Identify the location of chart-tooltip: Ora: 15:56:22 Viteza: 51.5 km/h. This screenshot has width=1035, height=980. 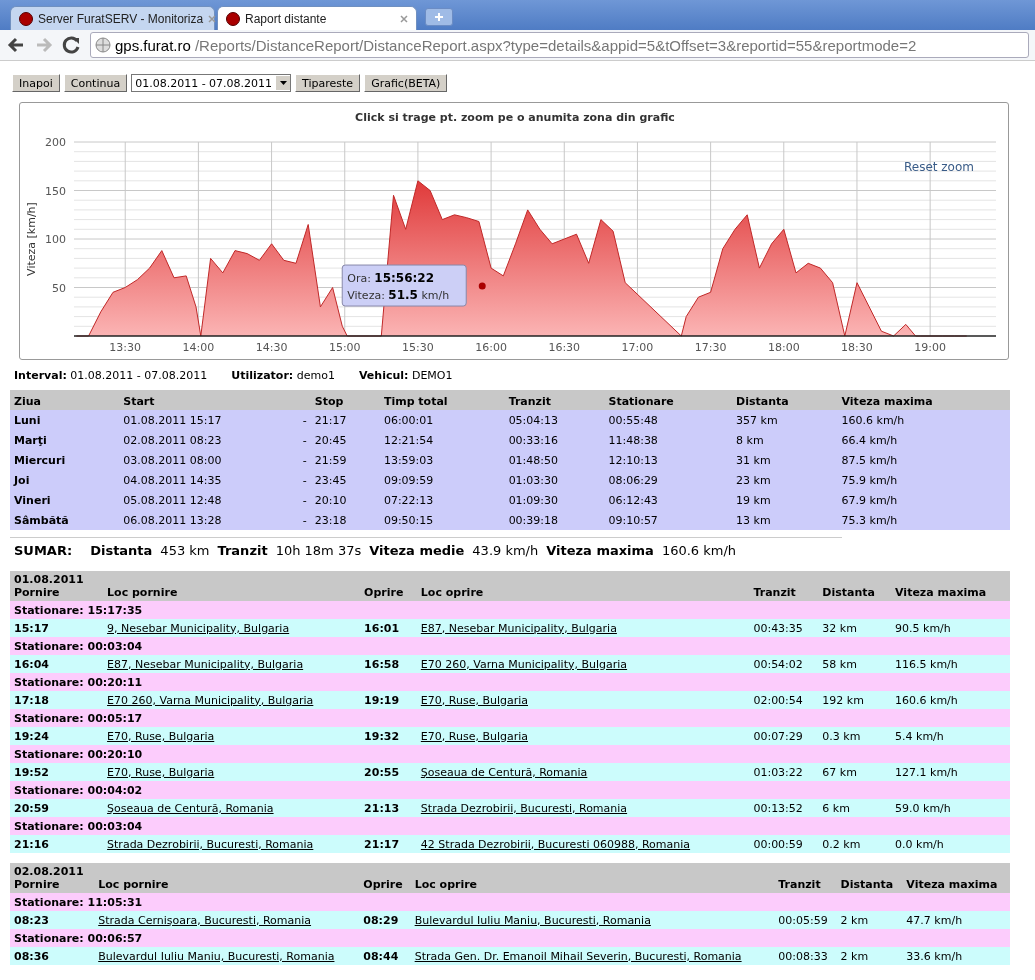
(404, 285).